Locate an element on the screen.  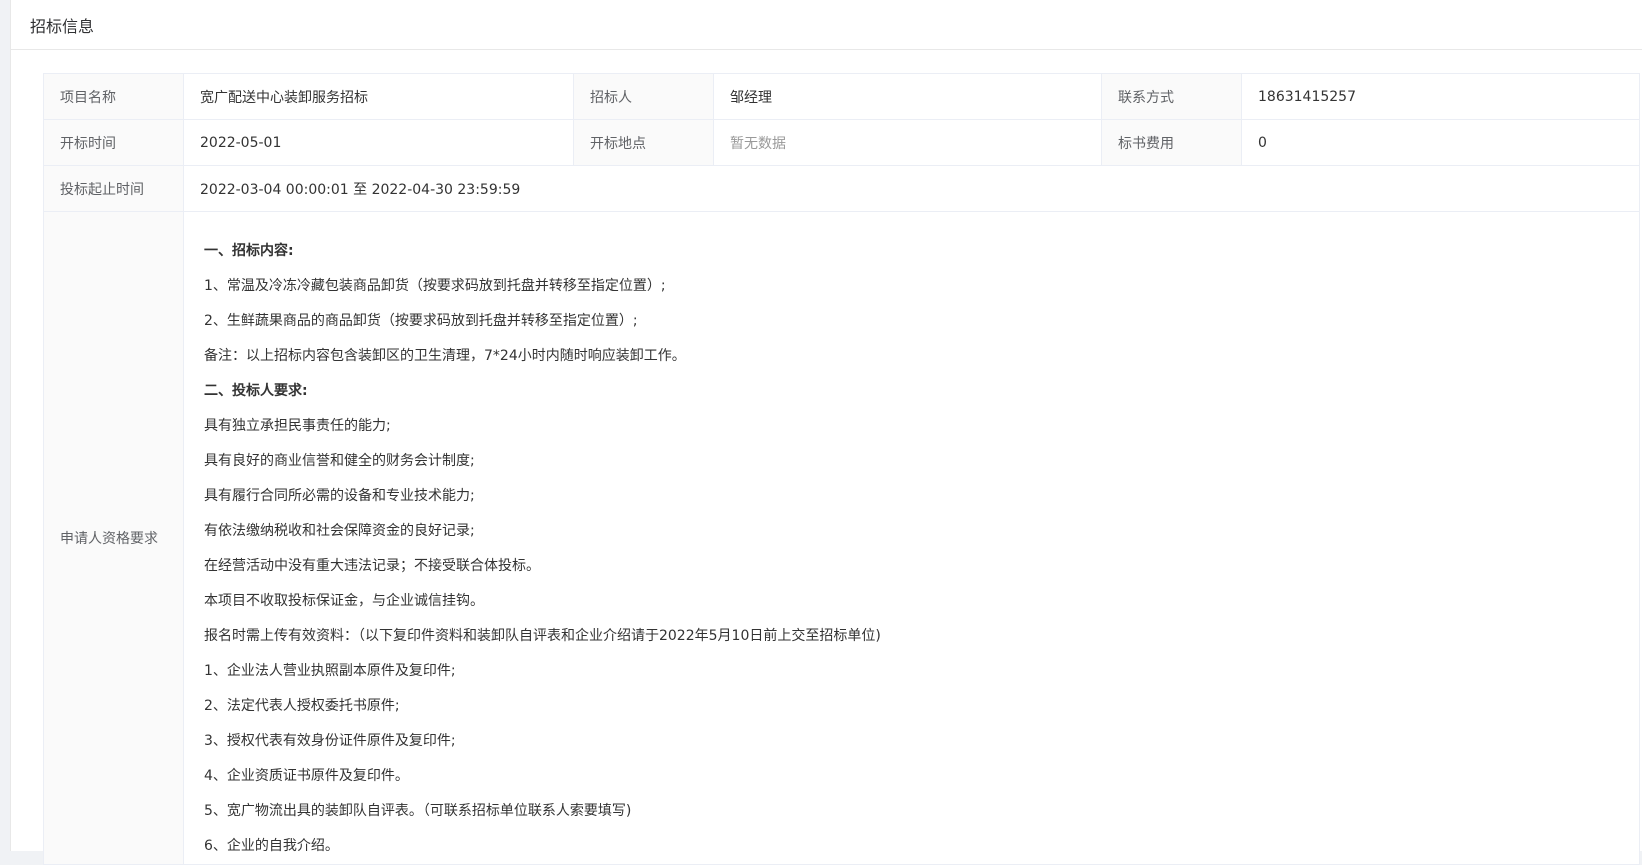
doc-fee-value: 0 is located at coordinates (1440, 142).